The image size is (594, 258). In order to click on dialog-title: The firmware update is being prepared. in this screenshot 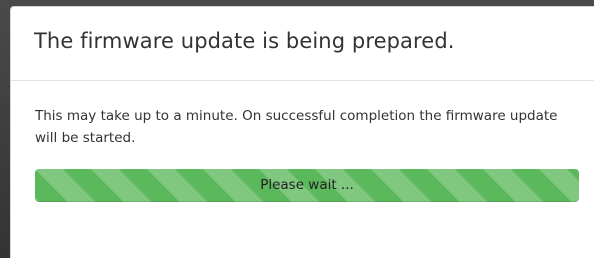, I will do `click(244, 41)`.